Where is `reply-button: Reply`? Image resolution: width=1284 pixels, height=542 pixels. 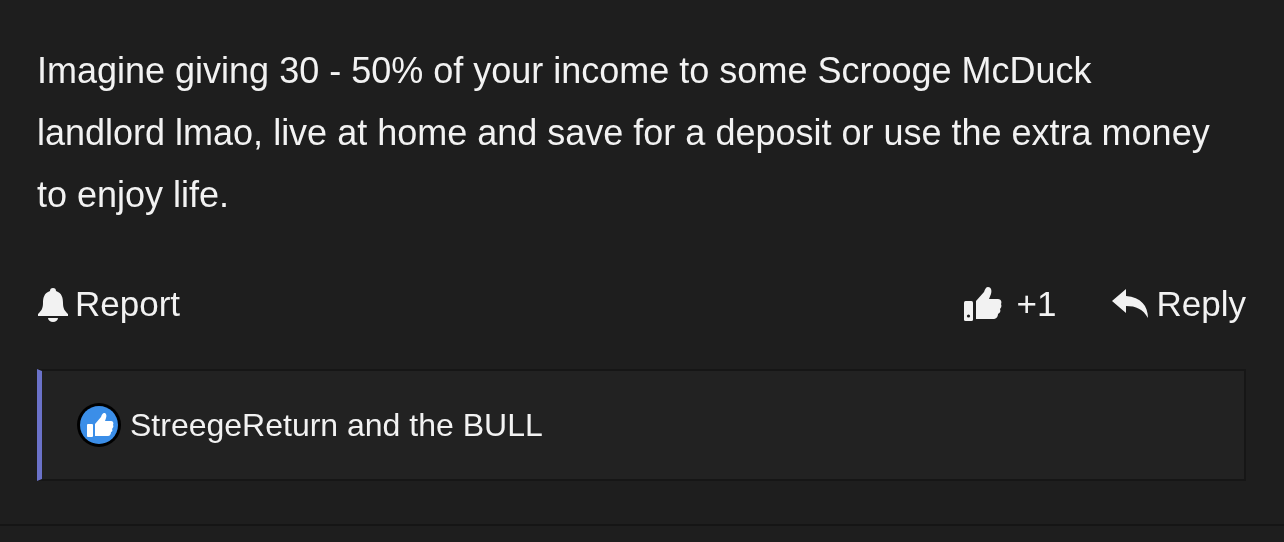 reply-button: Reply is located at coordinates (1178, 304).